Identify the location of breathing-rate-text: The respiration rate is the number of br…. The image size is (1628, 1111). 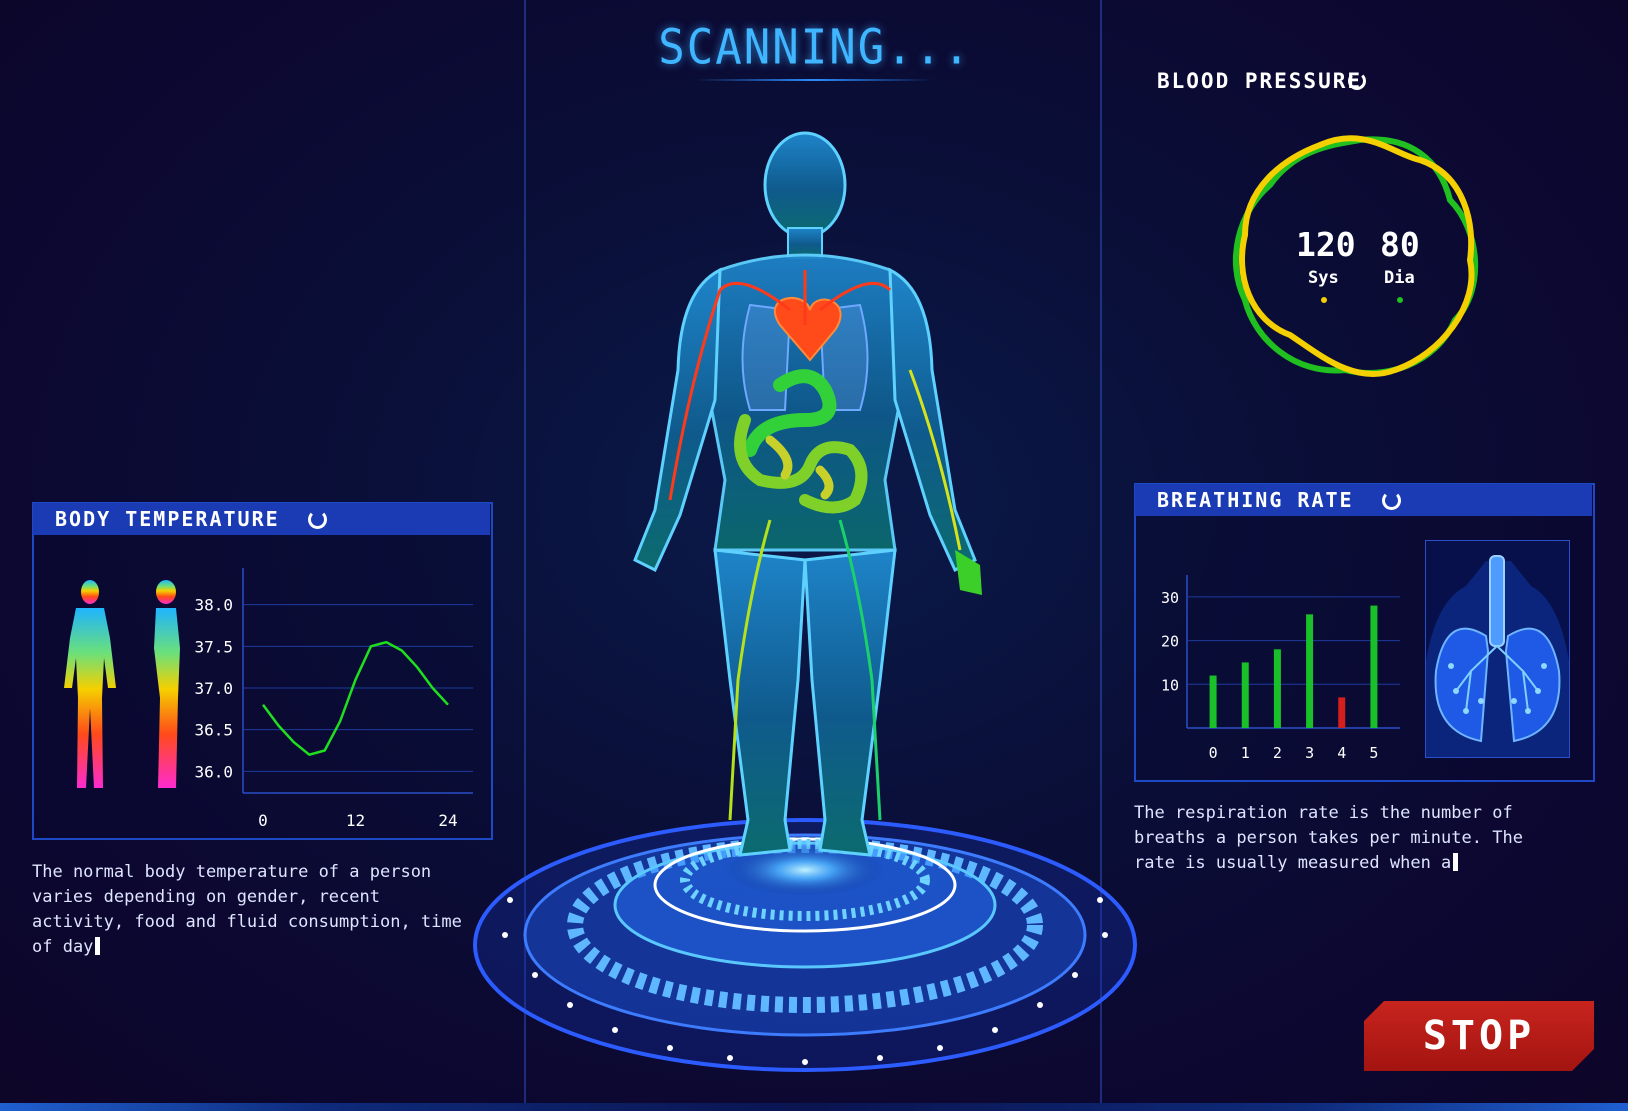
(1328, 838).